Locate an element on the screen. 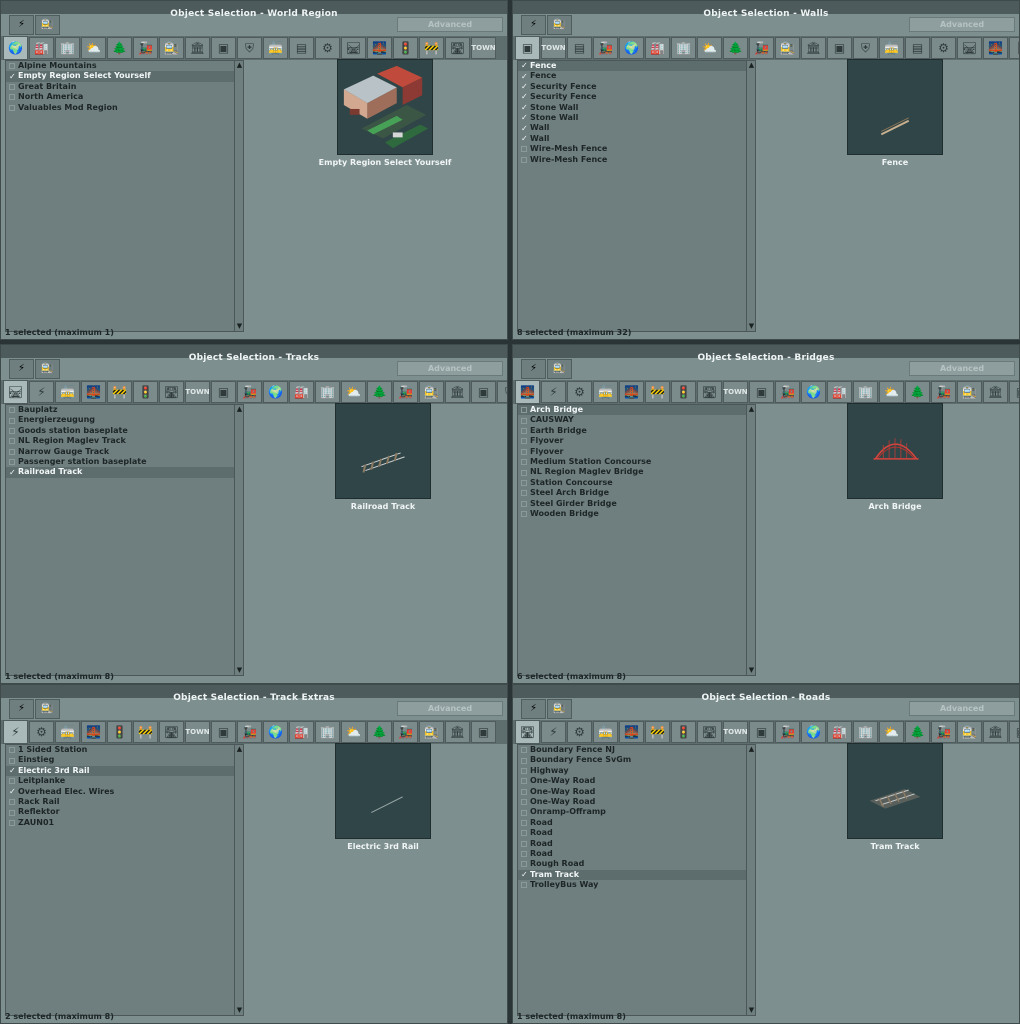 The width and height of the screenshot is (1020, 1024). list-item: TrolleyBus Way is located at coordinates (636, 885).